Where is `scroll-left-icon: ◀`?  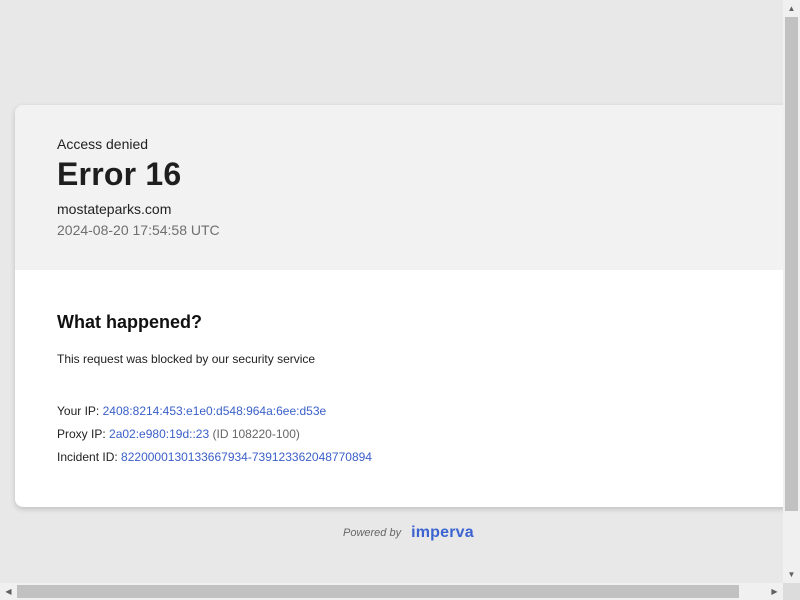
scroll-left-icon: ◀ is located at coordinates (8, 591).